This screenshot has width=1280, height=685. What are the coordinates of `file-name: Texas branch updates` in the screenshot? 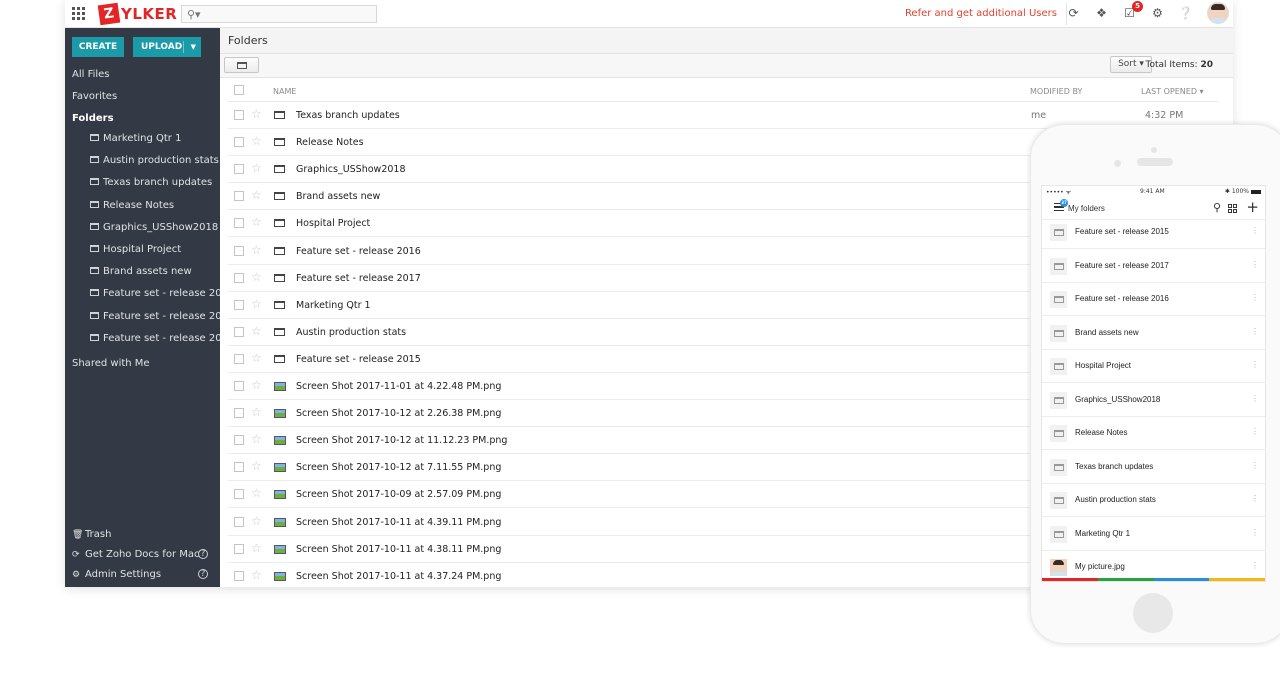 It's located at (348, 115).